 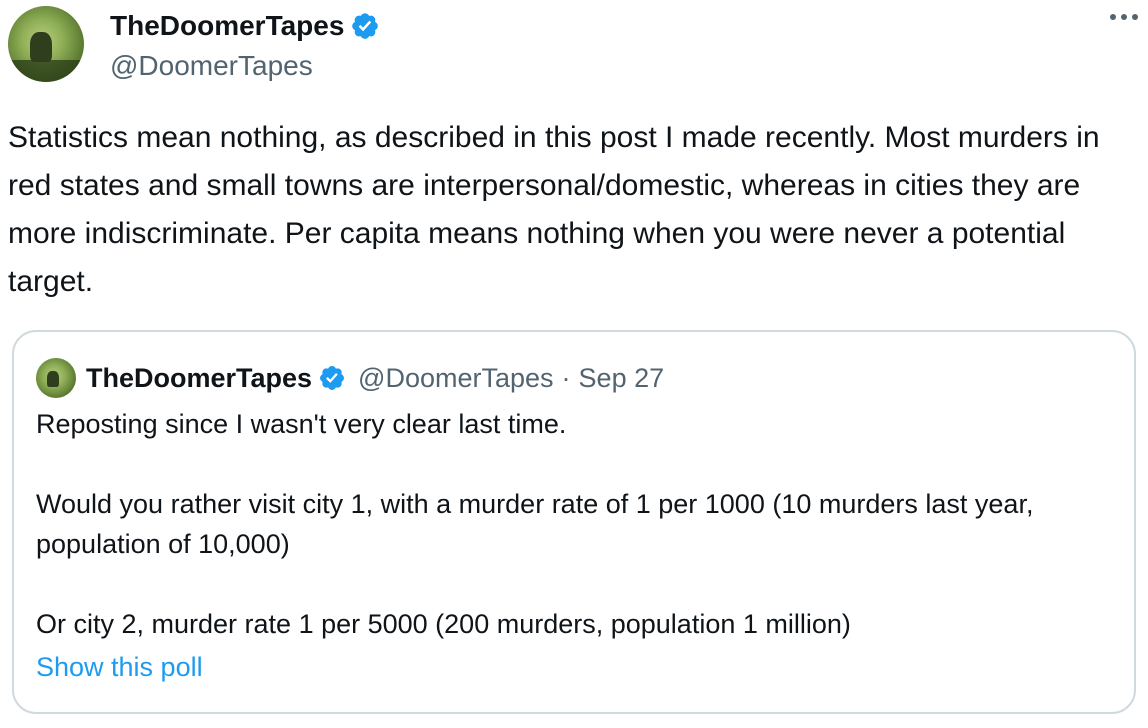 I want to click on quoted-tweet-header: TheDoomerTapes @DoomerTapes · Sep 27, so click(x=350, y=378).